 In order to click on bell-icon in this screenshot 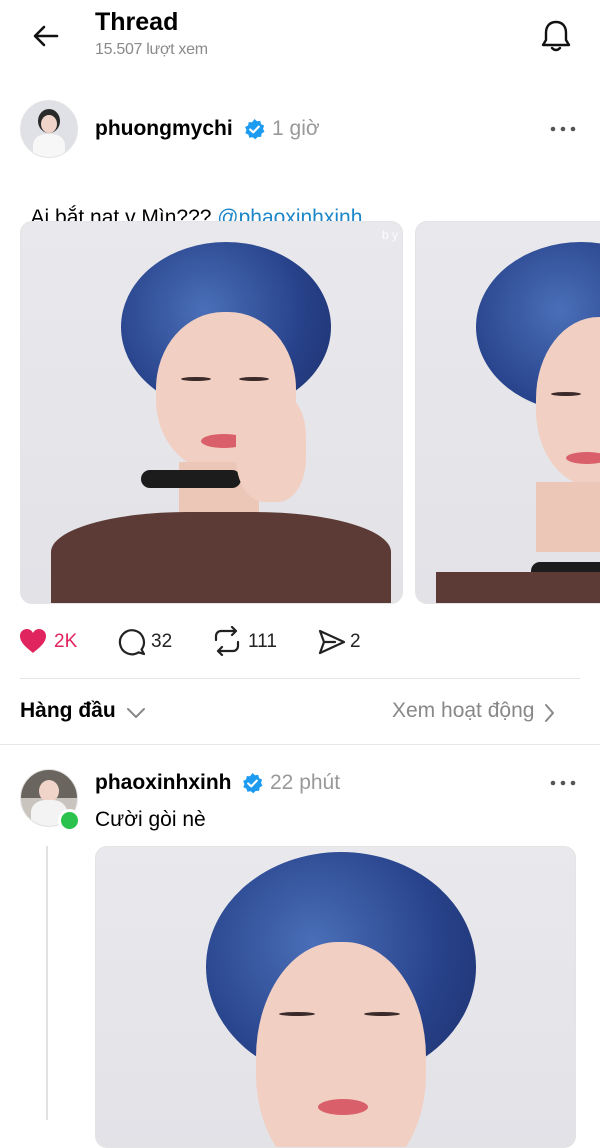, I will do `click(556, 36)`.